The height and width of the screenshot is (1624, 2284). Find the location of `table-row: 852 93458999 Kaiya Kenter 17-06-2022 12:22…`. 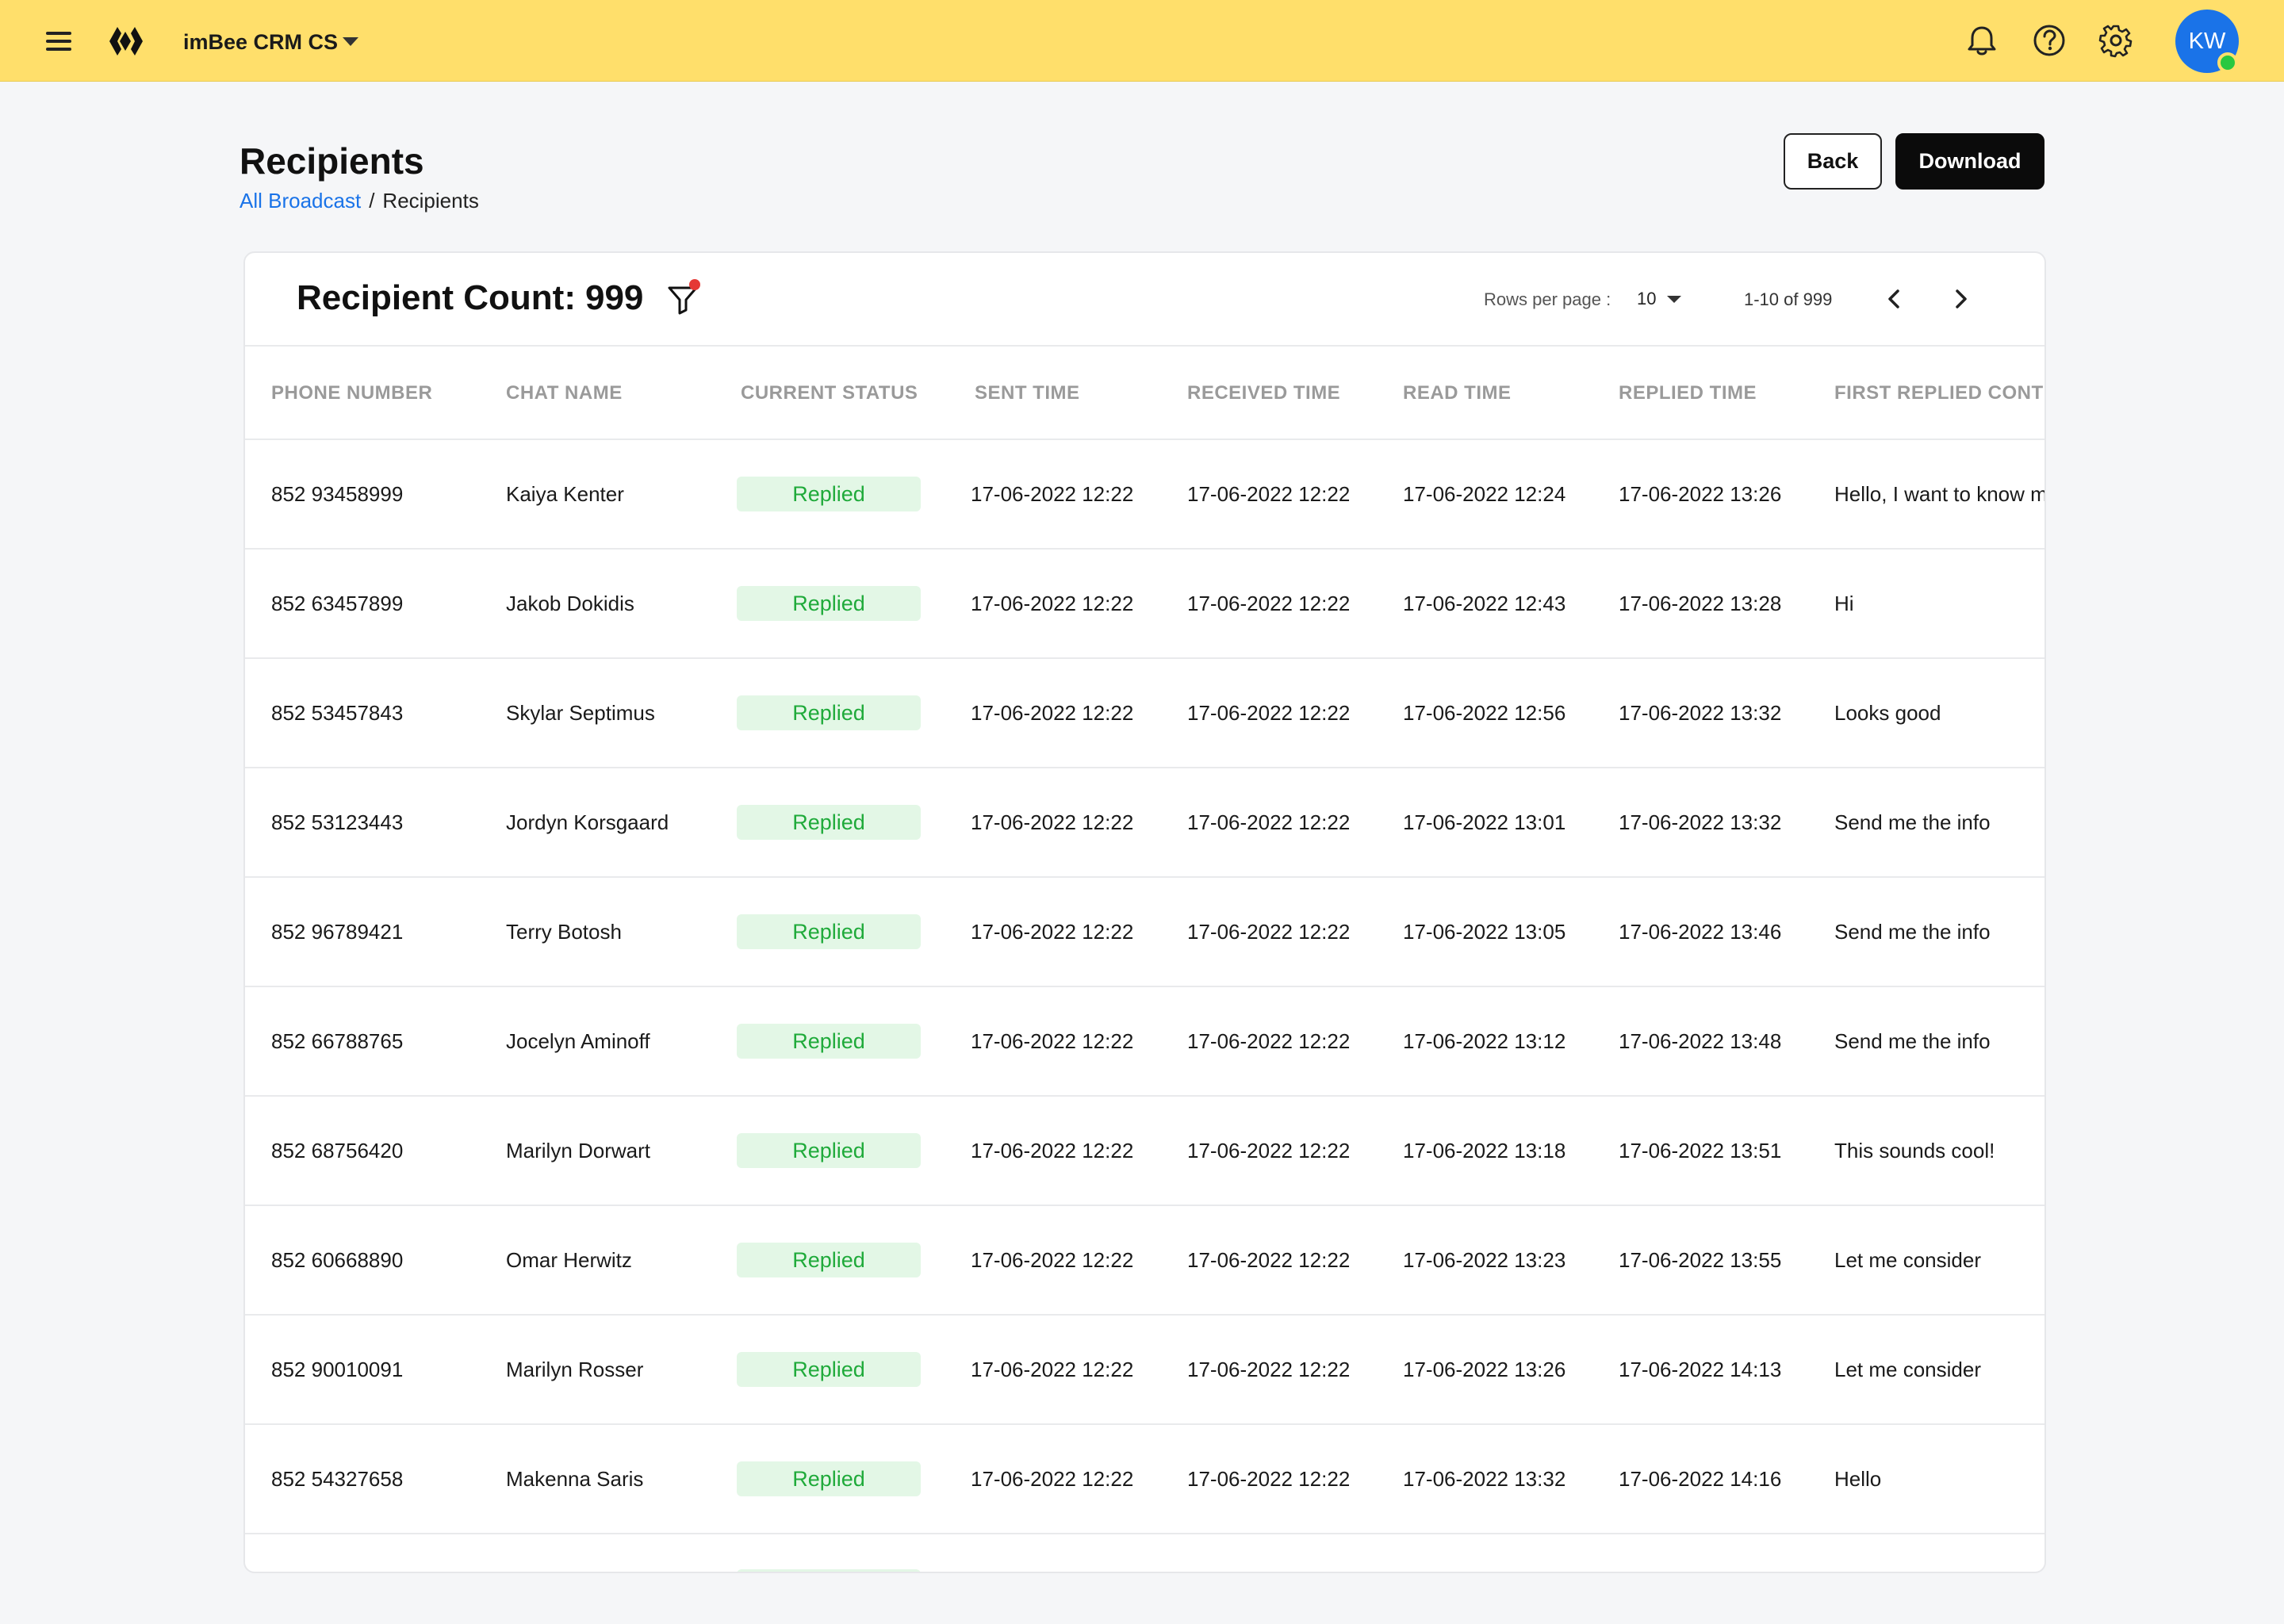

table-row: 852 93458999 Kaiya Kenter 17-06-2022 12:22… is located at coordinates (1144, 495).